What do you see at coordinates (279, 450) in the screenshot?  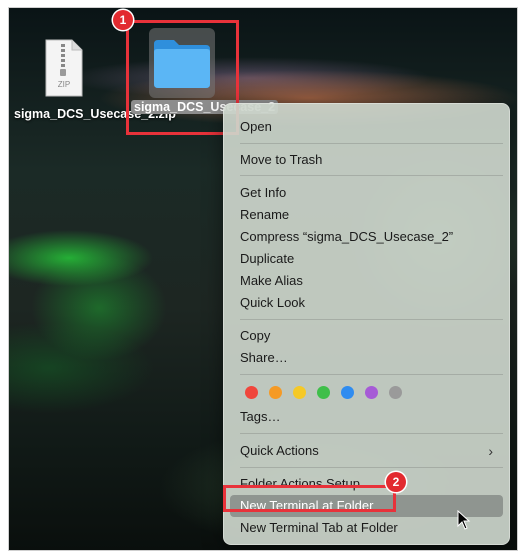 I see `quick-actions-label: Quick Actions` at bounding box center [279, 450].